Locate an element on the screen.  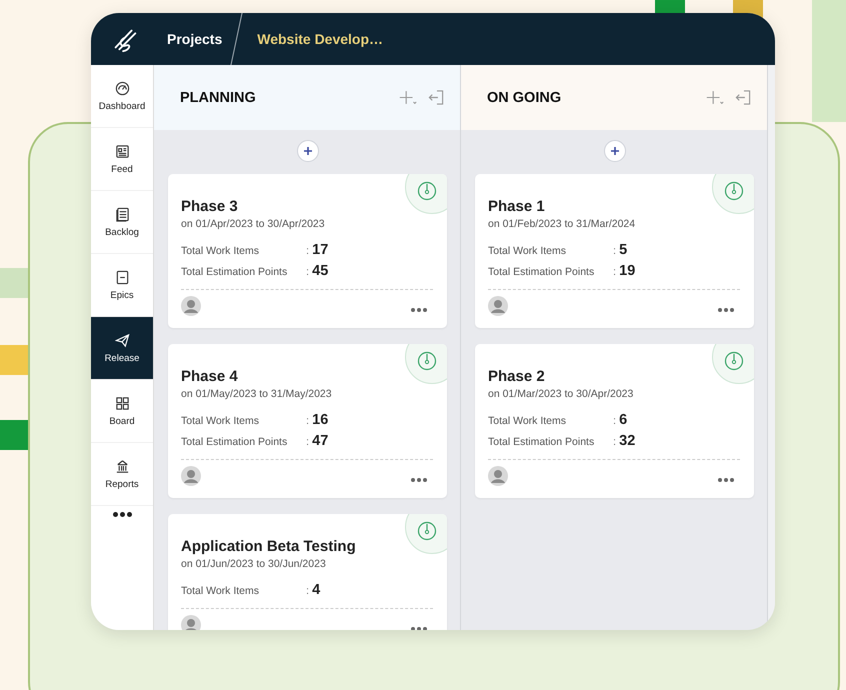
sidebar-item: Backlog is located at coordinates (122, 222).